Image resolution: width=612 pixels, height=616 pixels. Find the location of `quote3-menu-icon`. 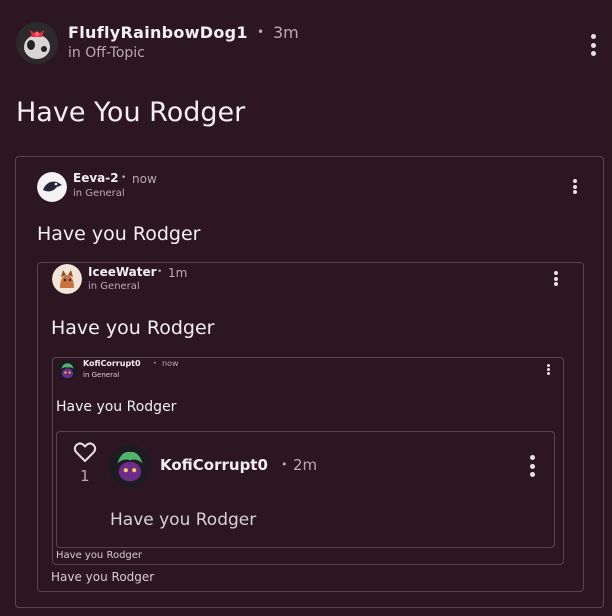

quote3-menu-icon is located at coordinates (548, 369).